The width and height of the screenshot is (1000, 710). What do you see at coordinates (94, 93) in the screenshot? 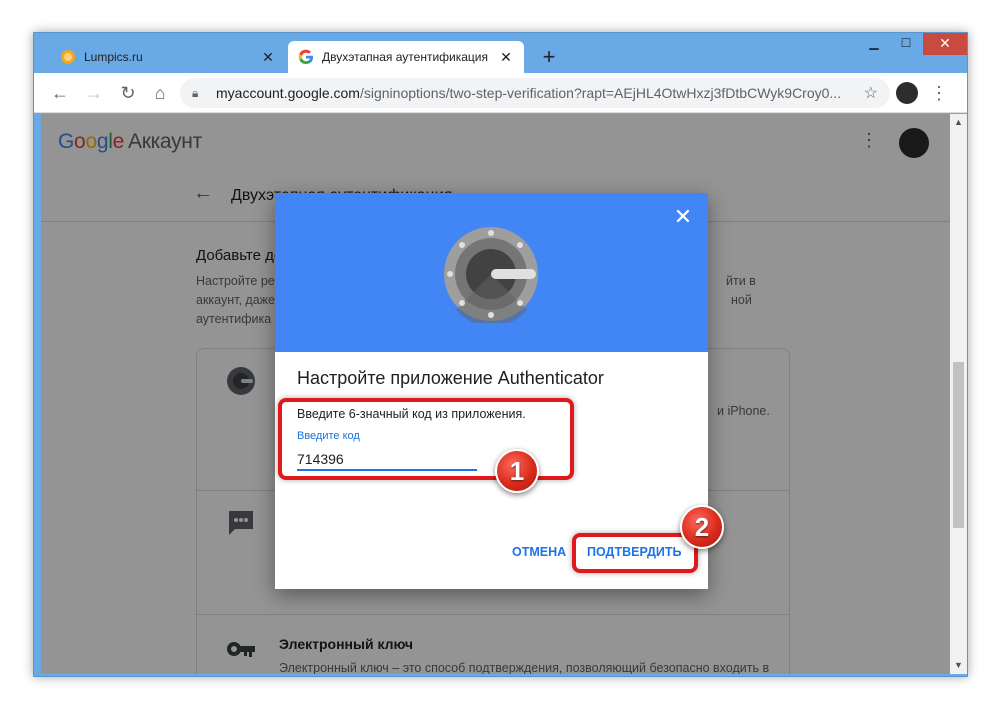
I see `forward-arrow-icon: →` at bounding box center [94, 93].